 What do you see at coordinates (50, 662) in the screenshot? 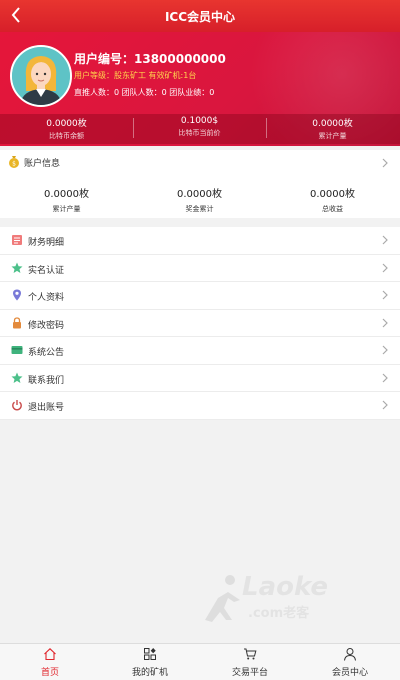
I see `tab-home: 首页` at bounding box center [50, 662].